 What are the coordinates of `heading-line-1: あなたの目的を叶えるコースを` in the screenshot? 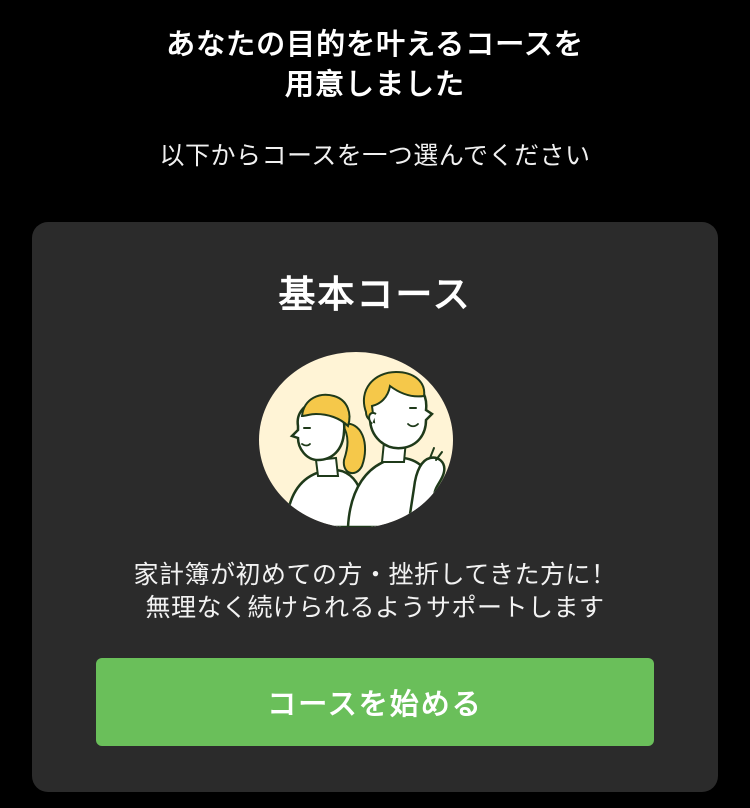 It's located at (375, 44).